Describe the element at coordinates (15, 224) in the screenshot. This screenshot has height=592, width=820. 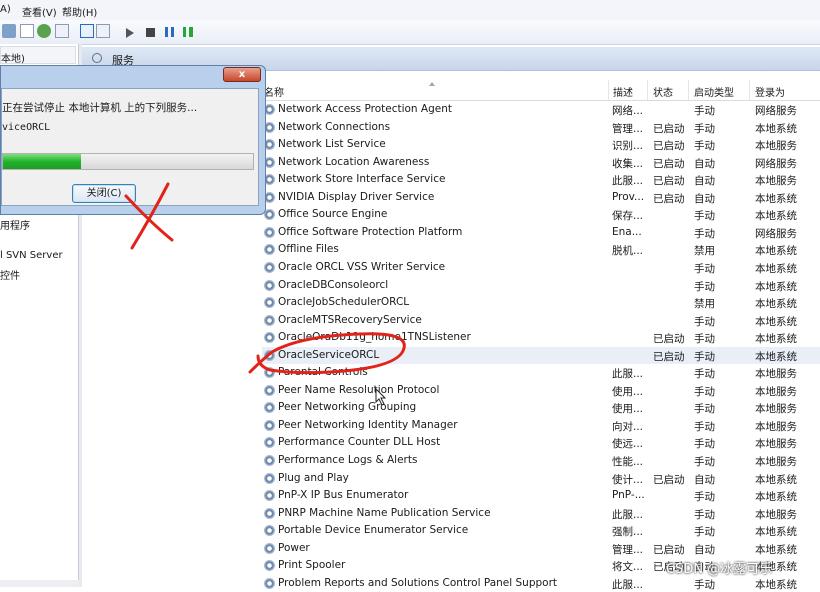
I see `tree-item-apps: 用程序` at that location.